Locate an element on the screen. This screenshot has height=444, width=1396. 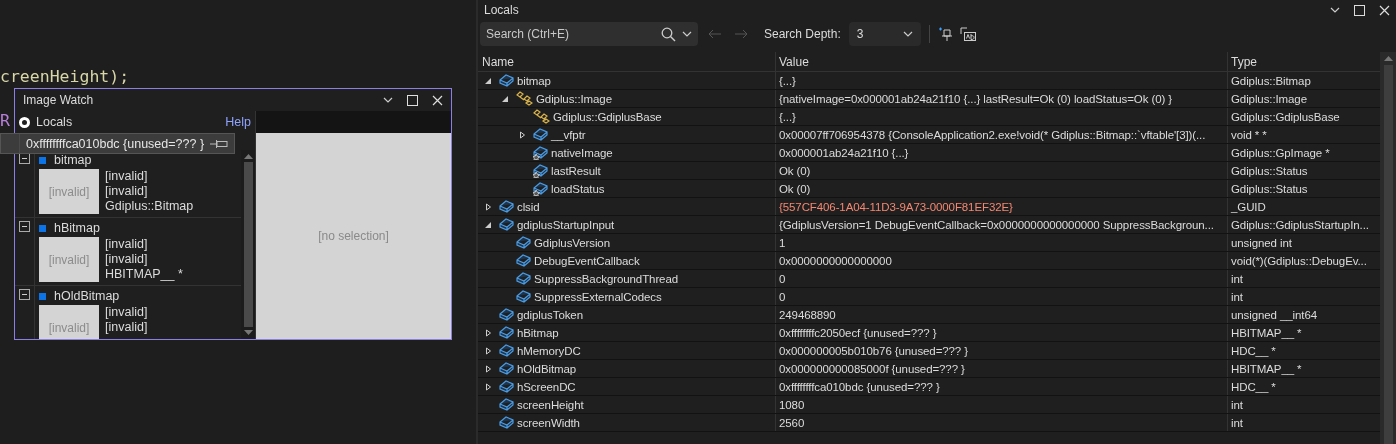
variable-type: void * * is located at coordinates (1249, 134).